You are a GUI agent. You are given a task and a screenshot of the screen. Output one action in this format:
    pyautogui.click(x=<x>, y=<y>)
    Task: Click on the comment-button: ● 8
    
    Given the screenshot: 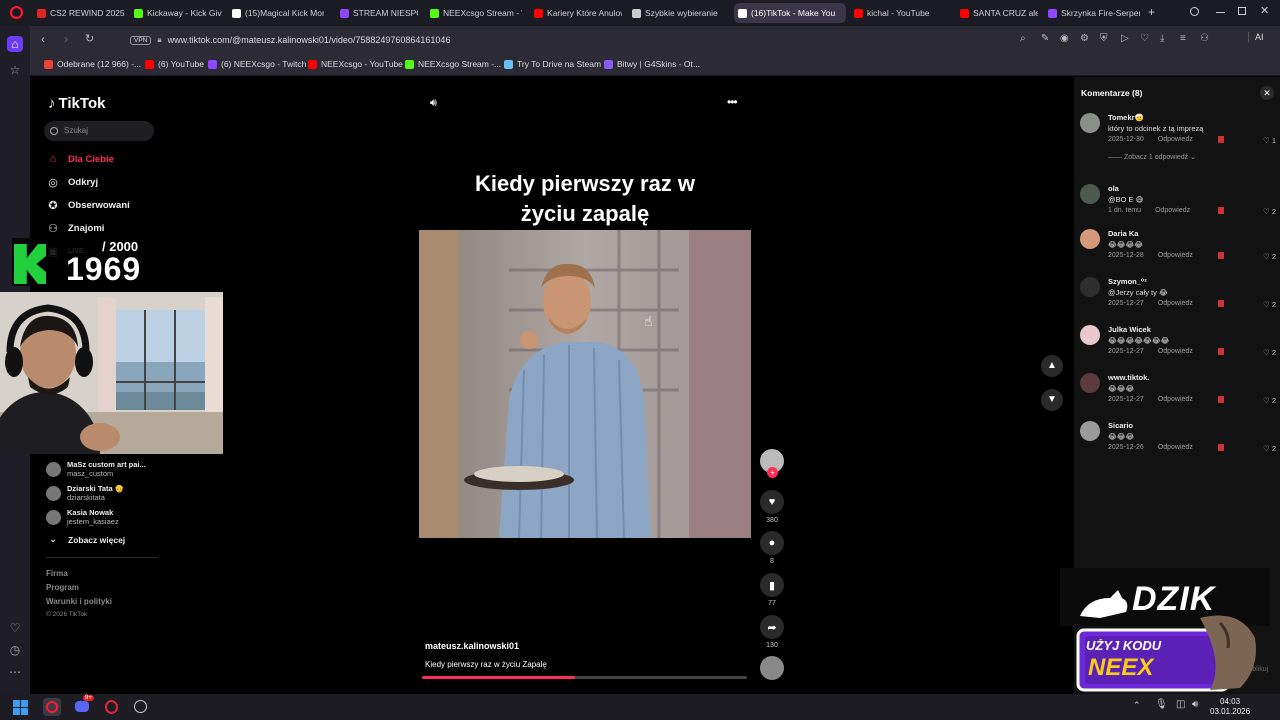 What is the action you would take?
    pyautogui.click(x=772, y=548)
    